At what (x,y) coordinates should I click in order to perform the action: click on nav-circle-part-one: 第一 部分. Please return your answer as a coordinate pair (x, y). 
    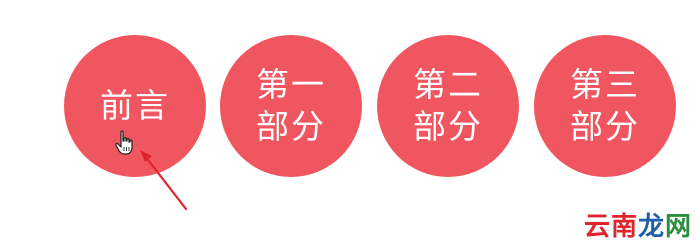
    Looking at the image, I should click on (291, 106).